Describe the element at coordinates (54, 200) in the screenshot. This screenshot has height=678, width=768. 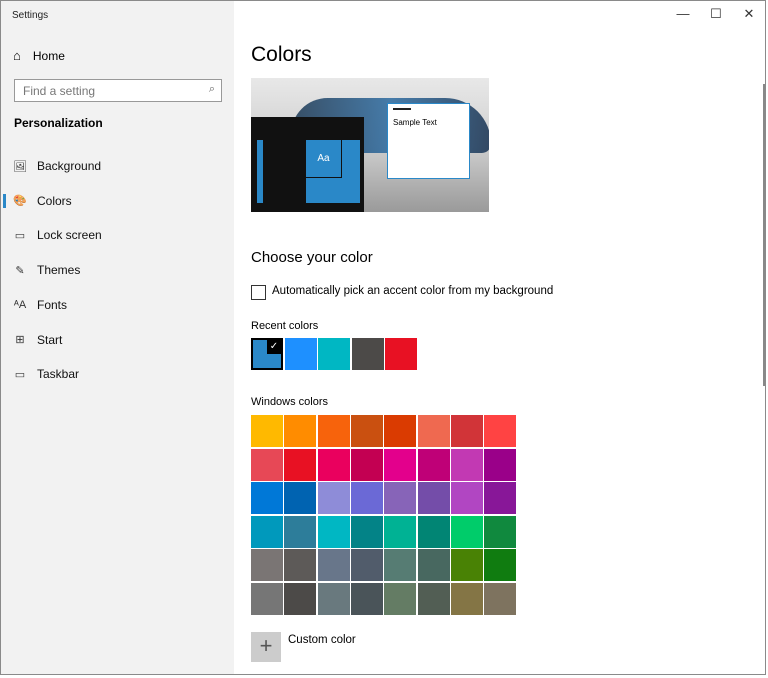
I see `sidebar-item-label: Colors` at that location.